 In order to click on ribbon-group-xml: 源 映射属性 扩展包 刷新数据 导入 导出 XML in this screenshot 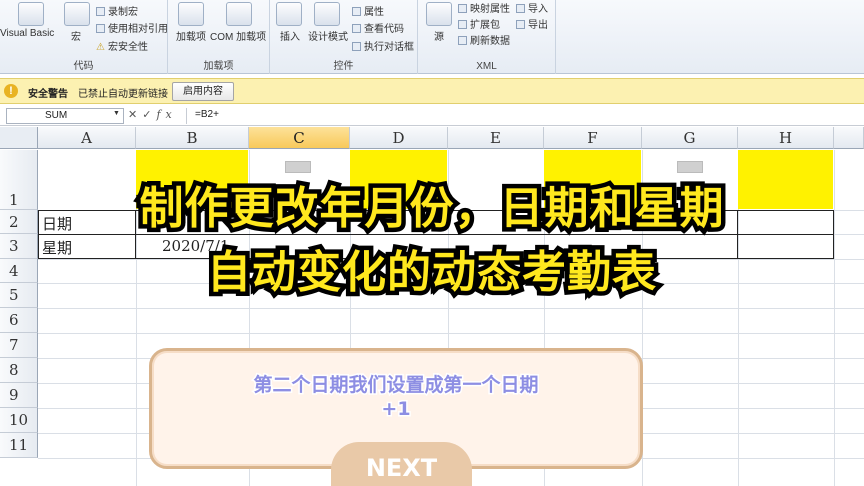, I will do `click(487, 37)`.